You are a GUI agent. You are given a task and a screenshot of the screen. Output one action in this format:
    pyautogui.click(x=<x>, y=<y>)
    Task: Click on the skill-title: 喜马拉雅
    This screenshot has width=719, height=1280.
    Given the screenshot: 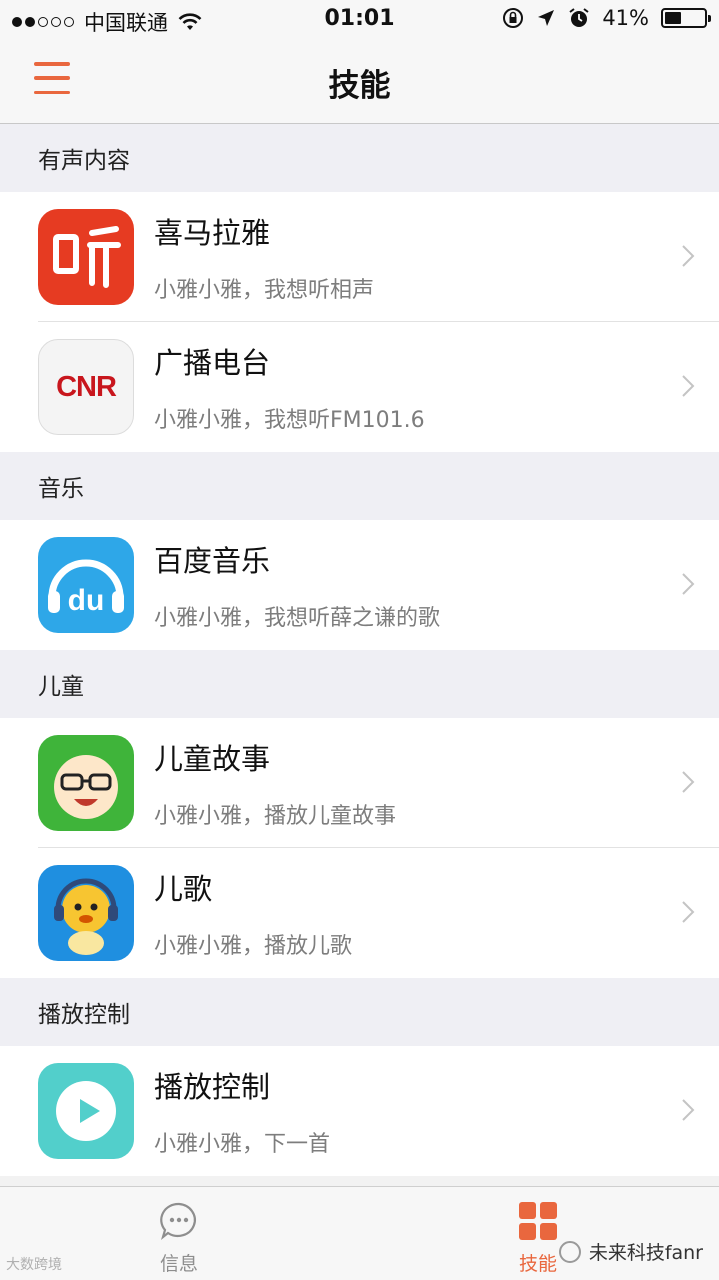 What is the action you would take?
    pyautogui.click(x=212, y=233)
    